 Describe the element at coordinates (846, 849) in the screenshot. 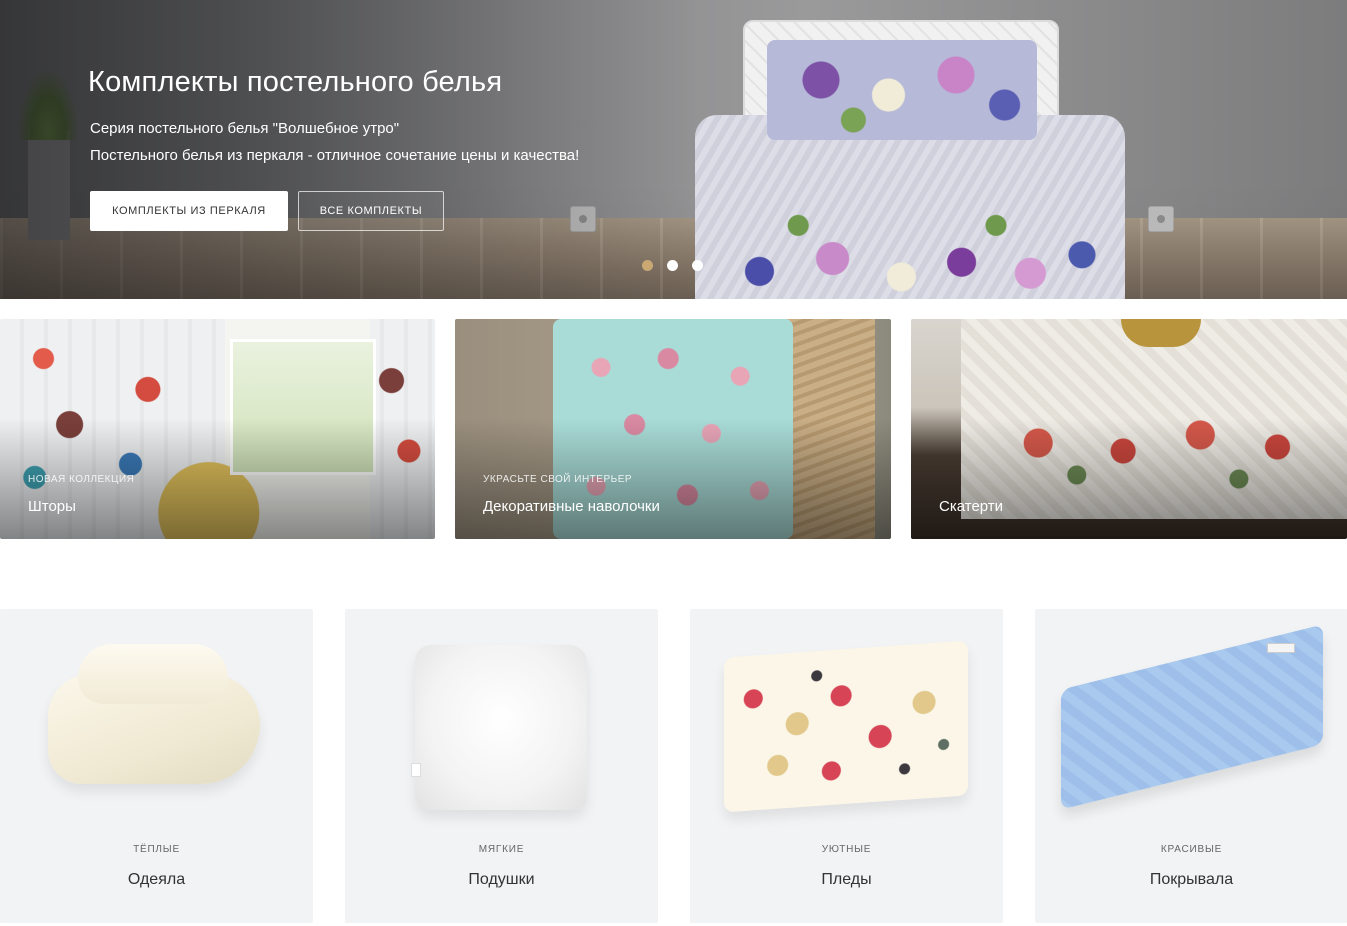

I see `card-kicker: УЮТНЫЕ` at that location.